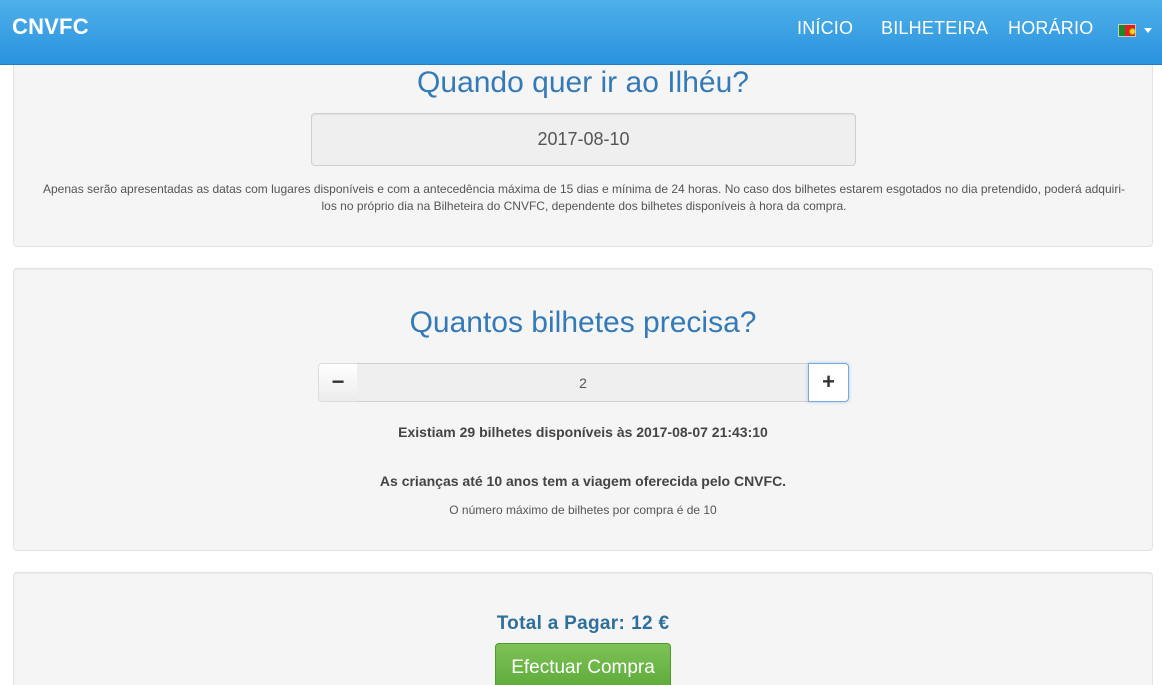 Image resolution: width=1162 pixels, height=685 pixels. What do you see at coordinates (934, 28) in the screenshot?
I see `nav-item-bilheteira: BILHETEIRA` at bounding box center [934, 28].